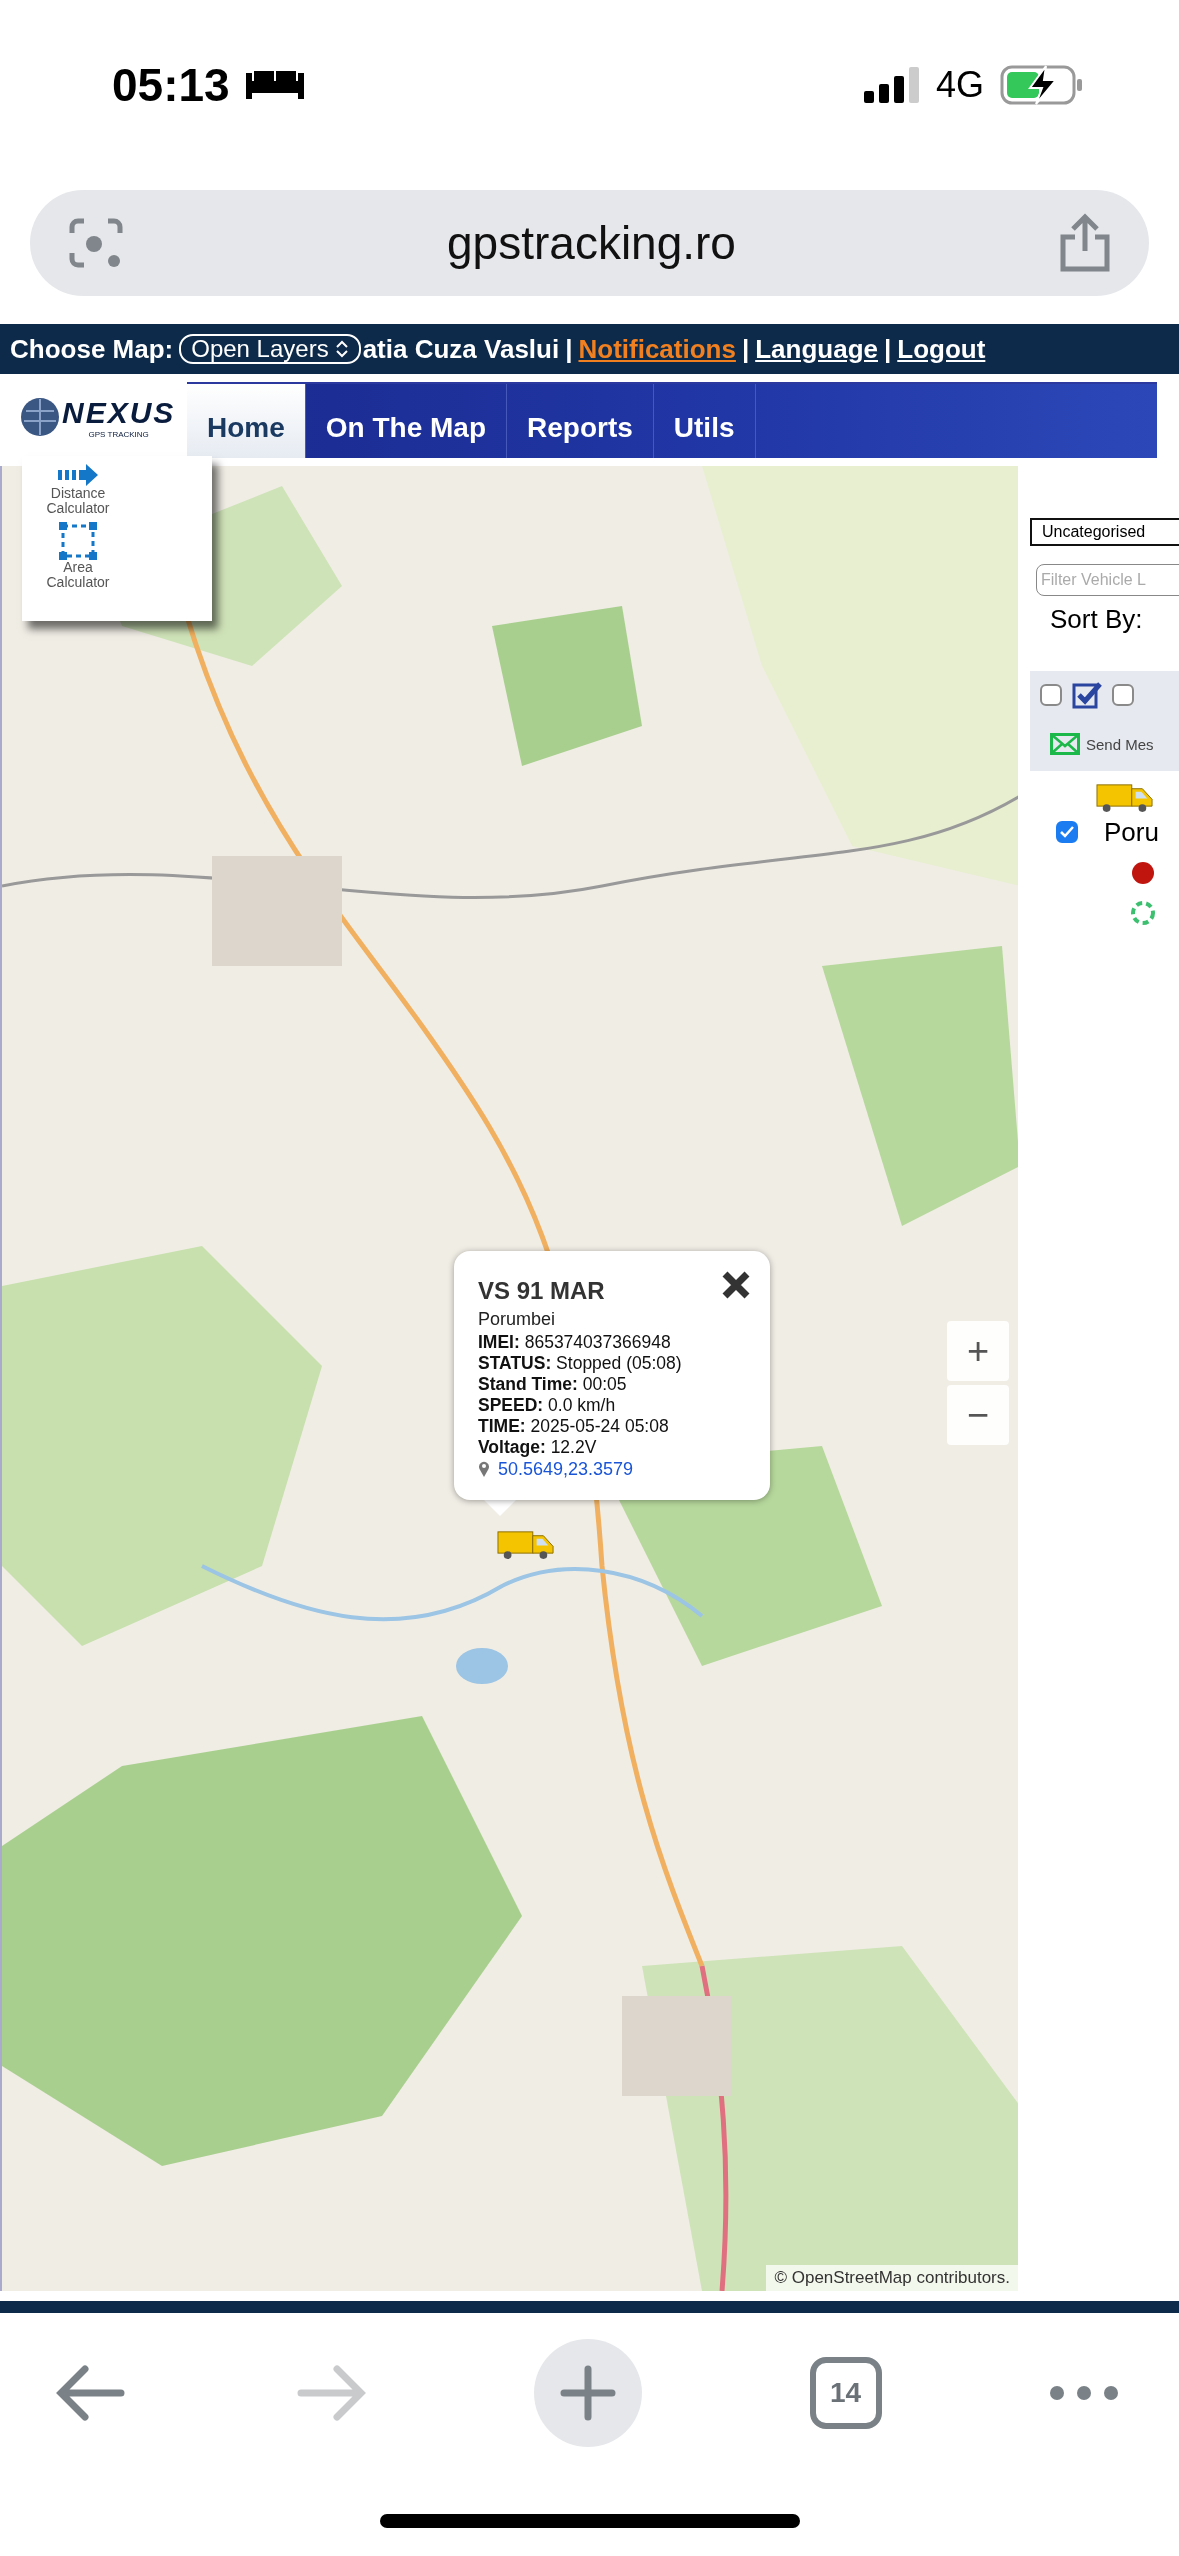 This screenshot has height=2556, width=1179. Describe the element at coordinates (1085, 243) in the screenshot. I see `share-icon` at that location.